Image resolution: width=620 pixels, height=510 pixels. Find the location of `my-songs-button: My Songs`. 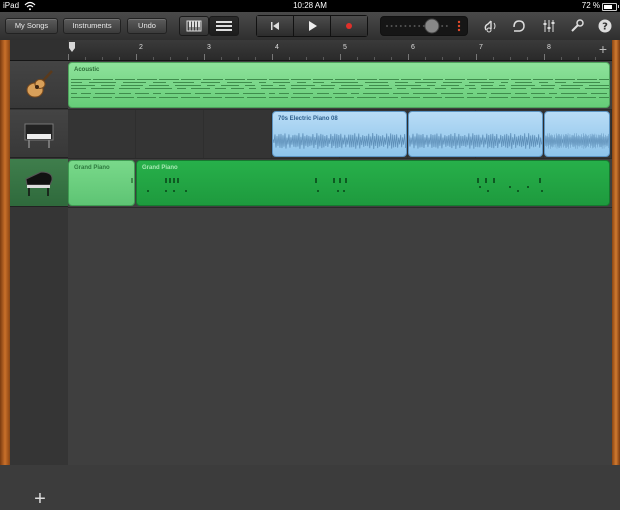

my-songs-button: My Songs is located at coordinates (31, 26).